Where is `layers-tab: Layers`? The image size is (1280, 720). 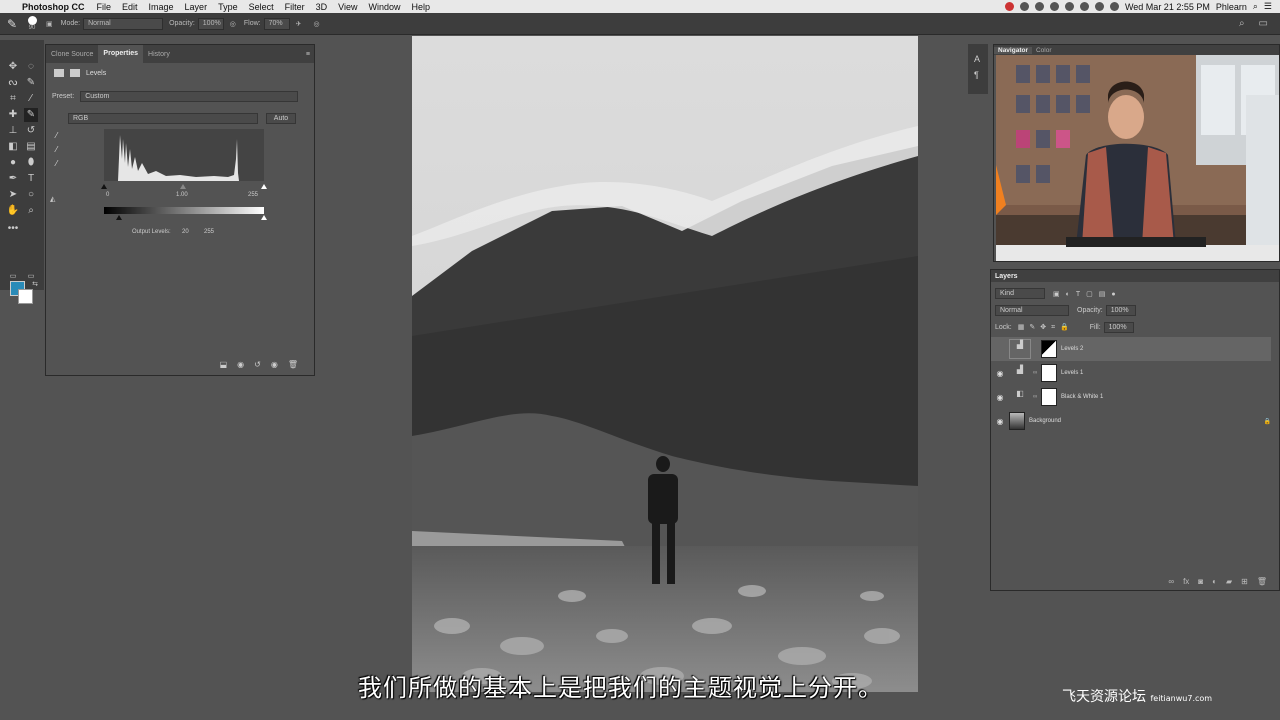
layers-tab: Layers is located at coordinates (1135, 276).